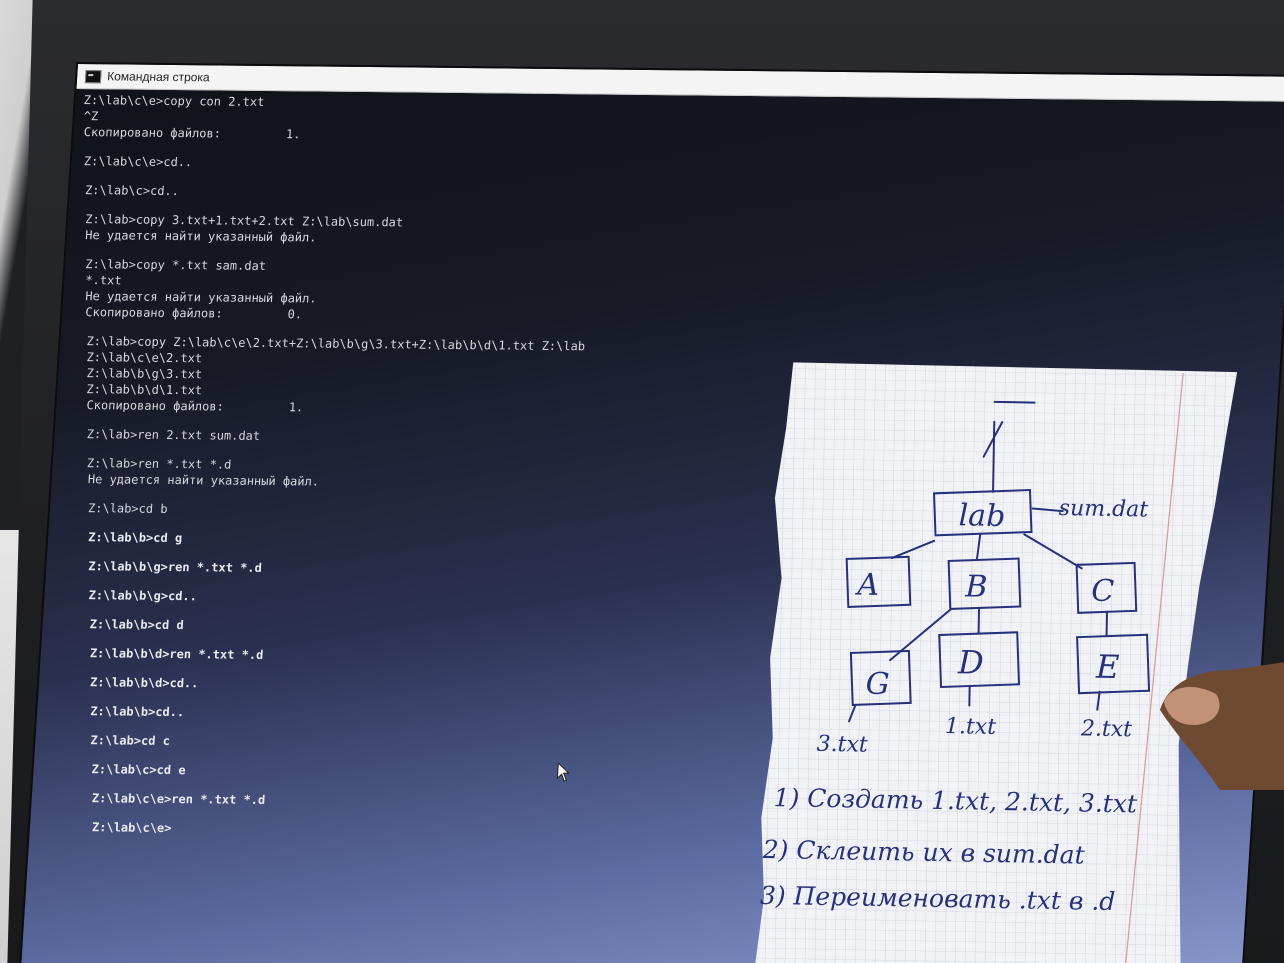 The image size is (1284, 963). What do you see at coordinates (842, 745) in the screenshot?
I see `file-3-txt: 3.txt` at bounding box center [842, 745].